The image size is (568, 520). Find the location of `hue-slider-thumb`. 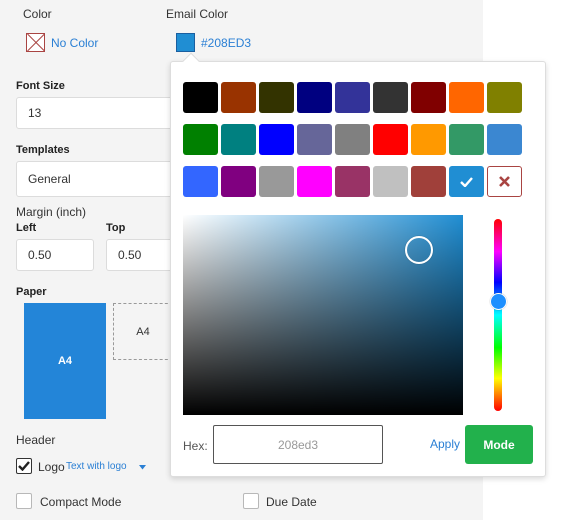

hue-slider-thumb is located at coordinates (498, 301).